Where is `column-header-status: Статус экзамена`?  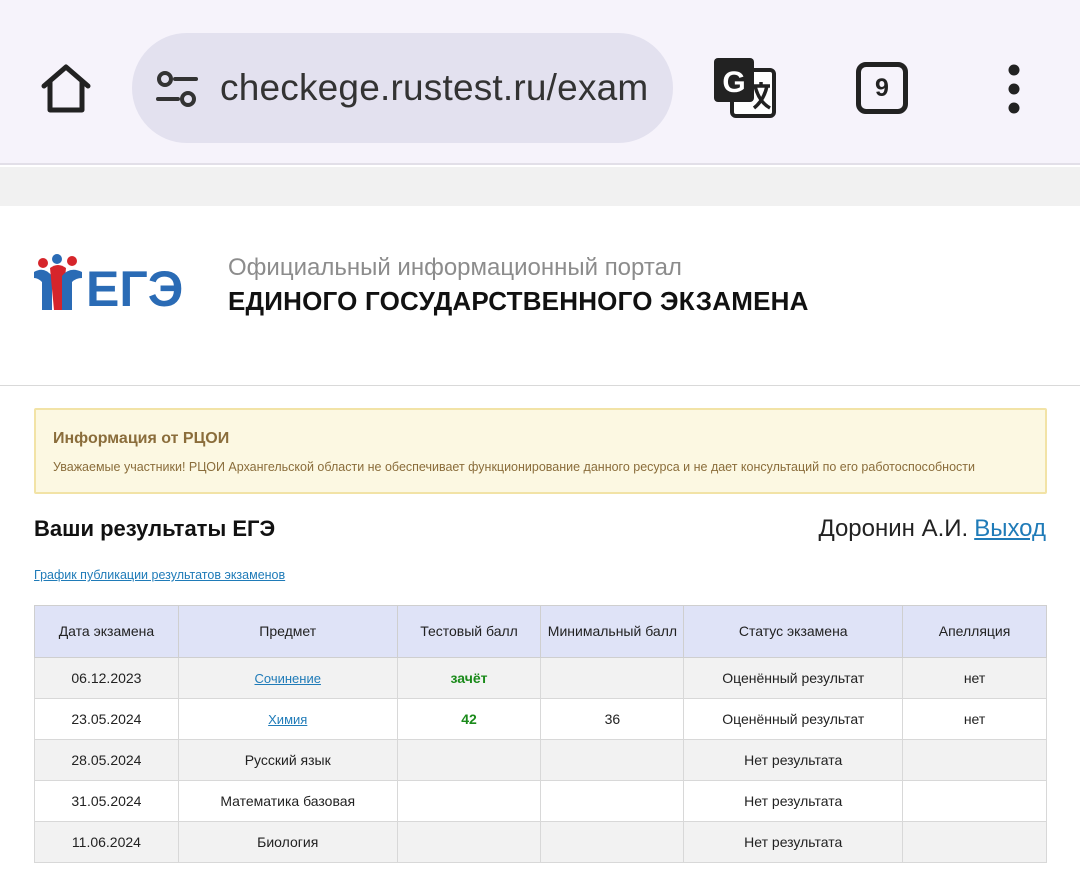 column-header-status: Статус экзамена is located at coordinates (793, 631).